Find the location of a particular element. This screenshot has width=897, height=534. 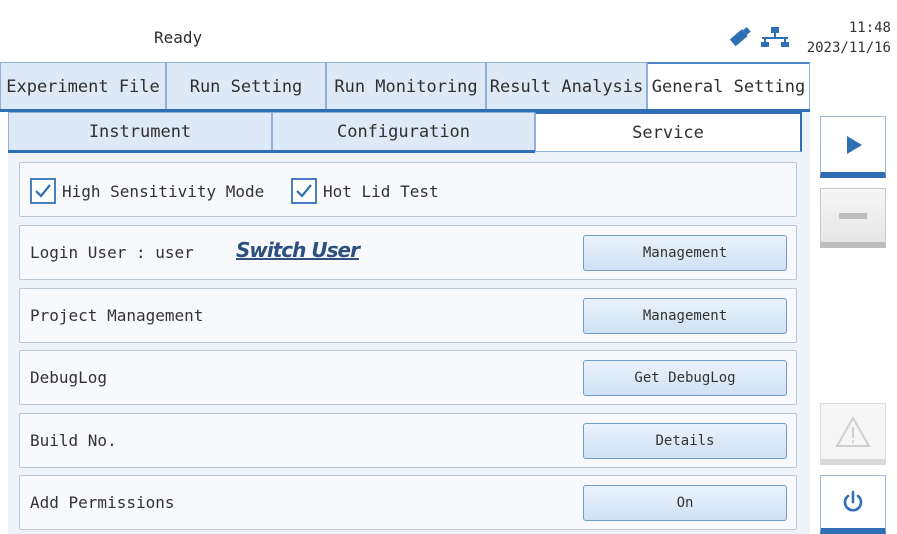

project-management-button: Management is located at coordinates (685, 316).